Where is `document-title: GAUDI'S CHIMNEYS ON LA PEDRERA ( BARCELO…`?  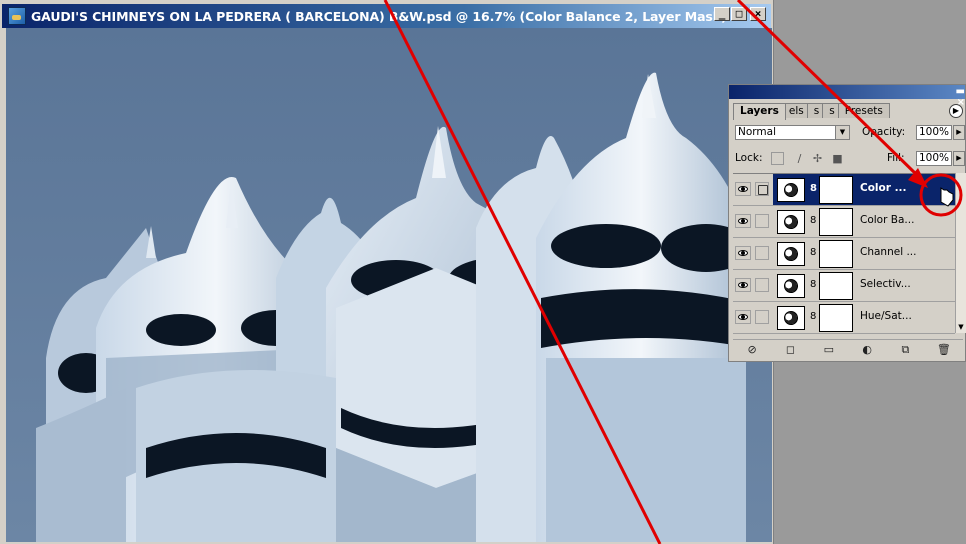 document-title: GAUDI'S CHIMNEYS ON LA PEDRERA ( BARCELO… is located at coordinates (379, 16).